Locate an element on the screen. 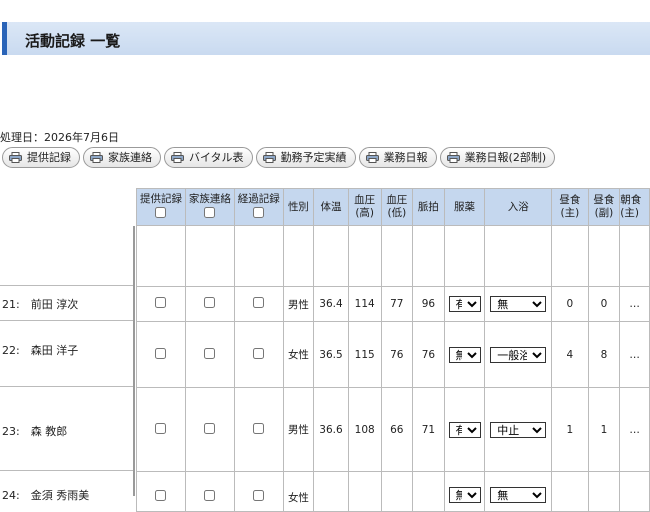 The image size is (650, 512). button-label: 業務日報 is located at coordinates (405, 157).